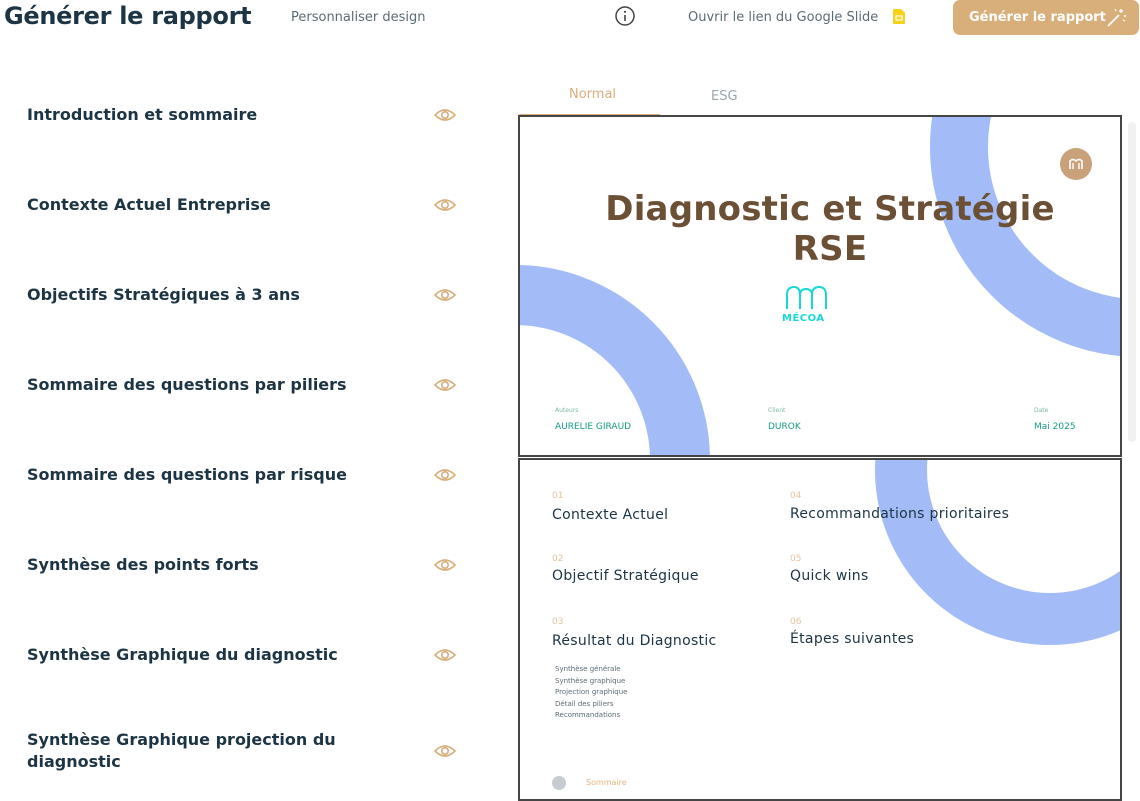 The height and width of the screenshot is (801, 1140). What do you see at coordinates (796, 496) in the screenshot?
I see `item-number: 04` at bounding box center [796, 496].